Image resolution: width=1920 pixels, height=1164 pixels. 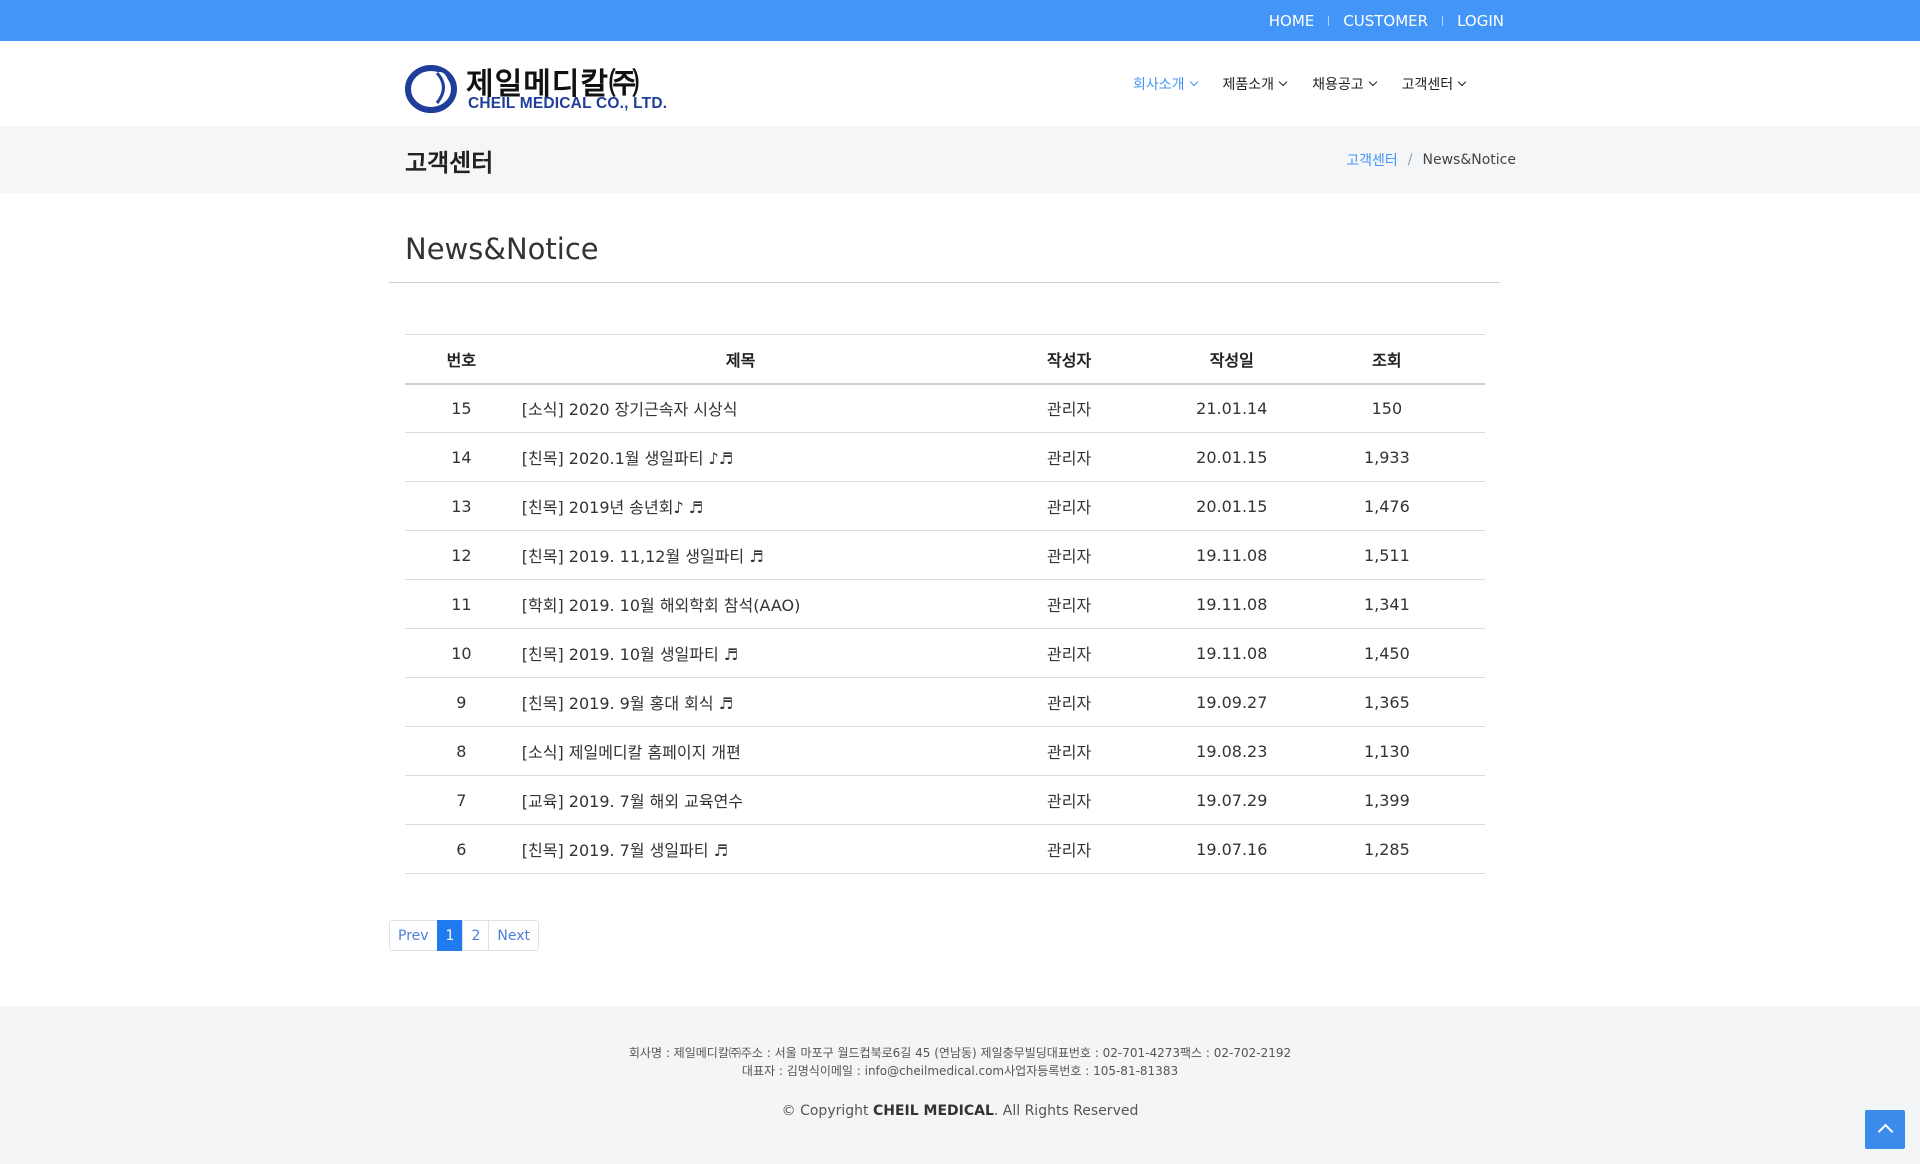 What do you see at coordinates (630, 654) in the screenshot?
I see `post-title-link: [친목] 2019. 10월 생일파티 ♬` at bounding box center [630, 654].